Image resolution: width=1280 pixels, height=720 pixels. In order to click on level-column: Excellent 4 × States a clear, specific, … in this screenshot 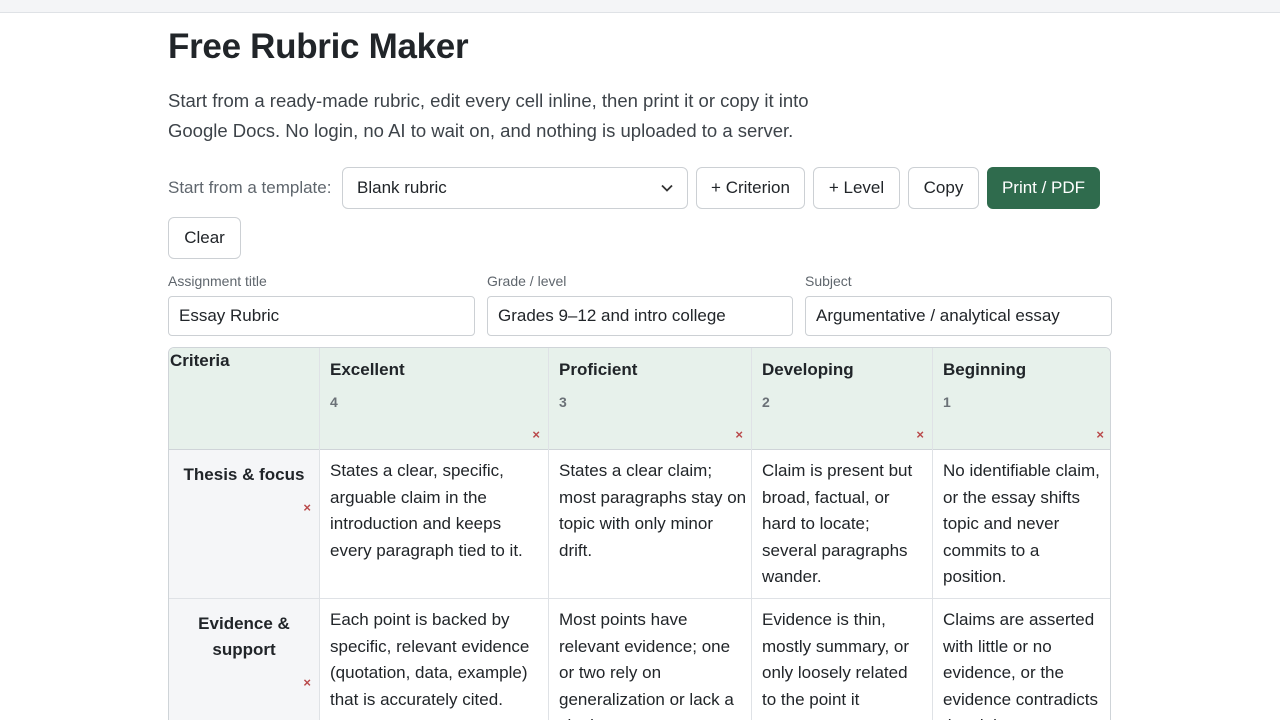, I will do `click(434, 534)`.